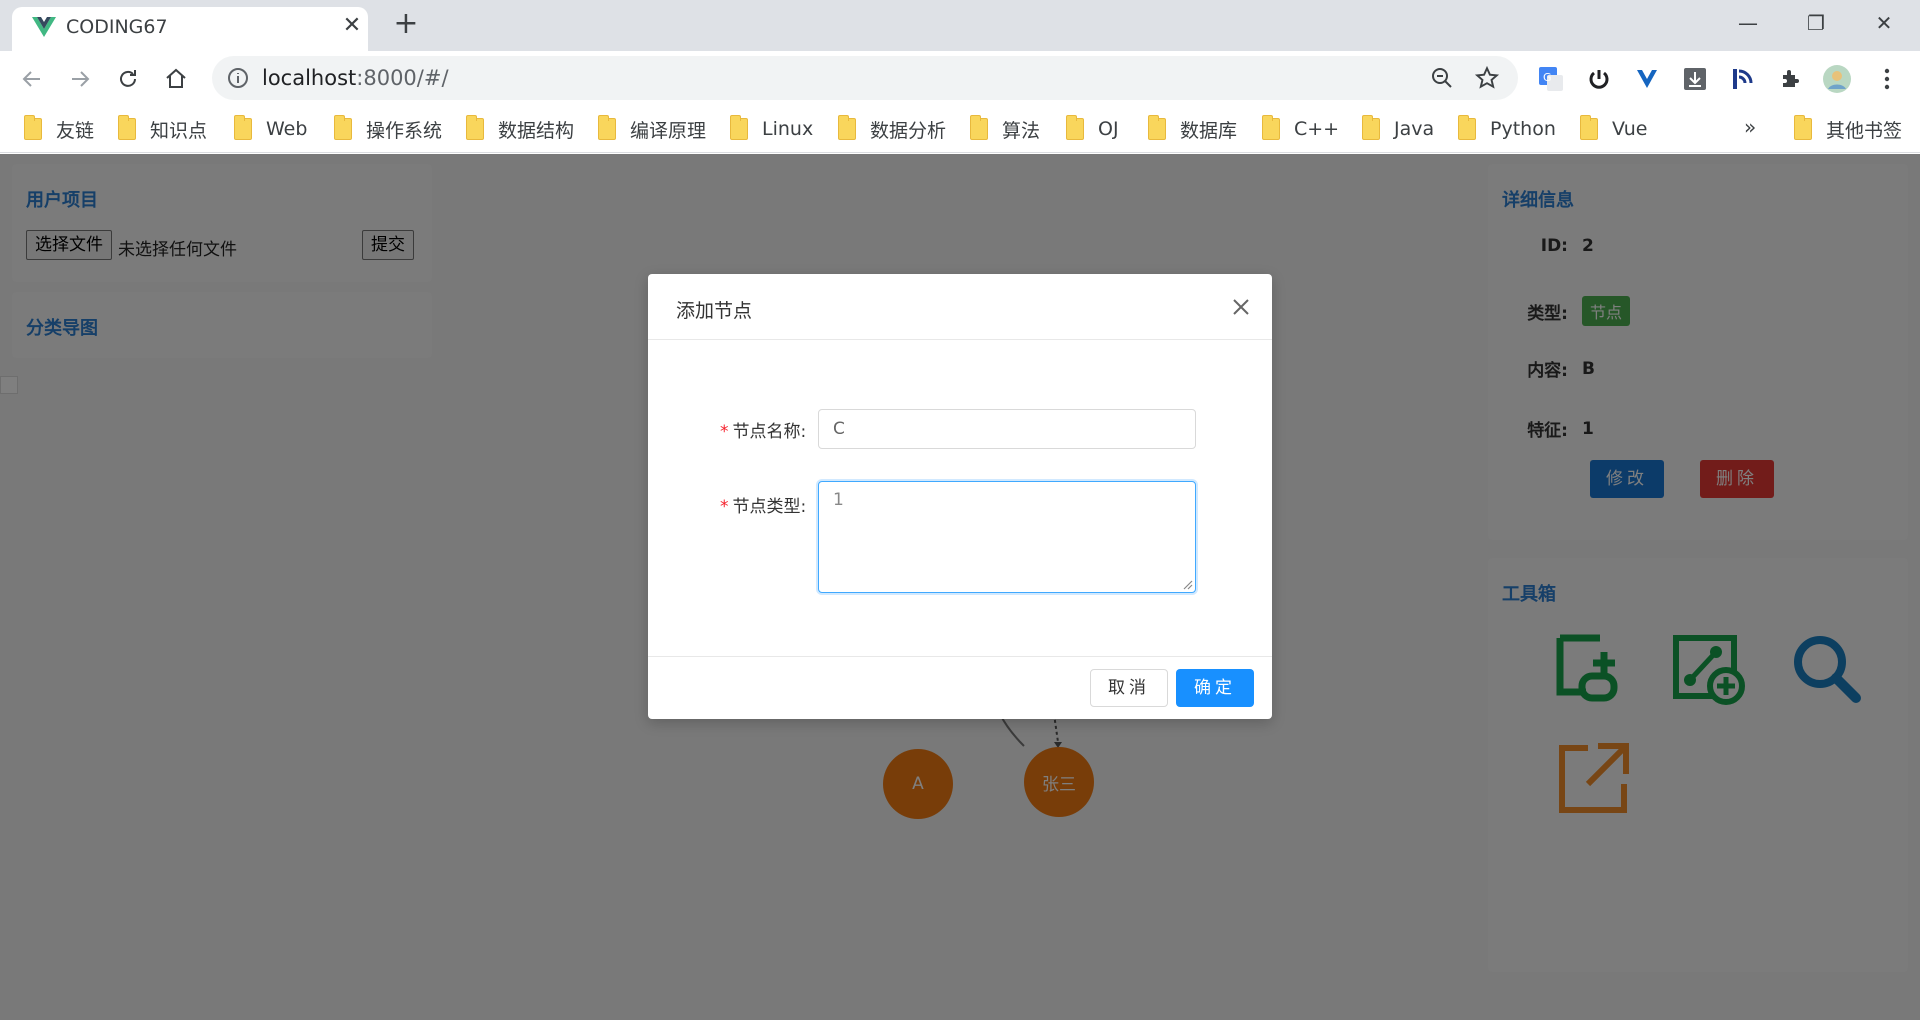 This screenshot has height=1020, width=1920. What do you see at coordinates (652, 129) in the screenshot?
I see `bookmark-folder: 编译原理` at bounding box center [652, 129].